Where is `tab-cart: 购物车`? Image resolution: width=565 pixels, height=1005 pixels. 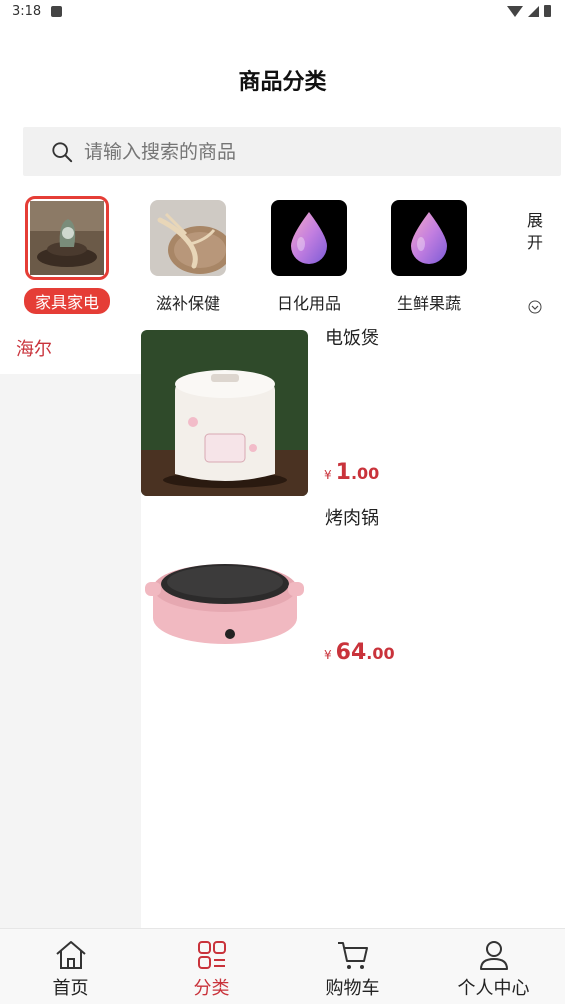
tab-cart: 购物车 is located at coordinates (352, 967).